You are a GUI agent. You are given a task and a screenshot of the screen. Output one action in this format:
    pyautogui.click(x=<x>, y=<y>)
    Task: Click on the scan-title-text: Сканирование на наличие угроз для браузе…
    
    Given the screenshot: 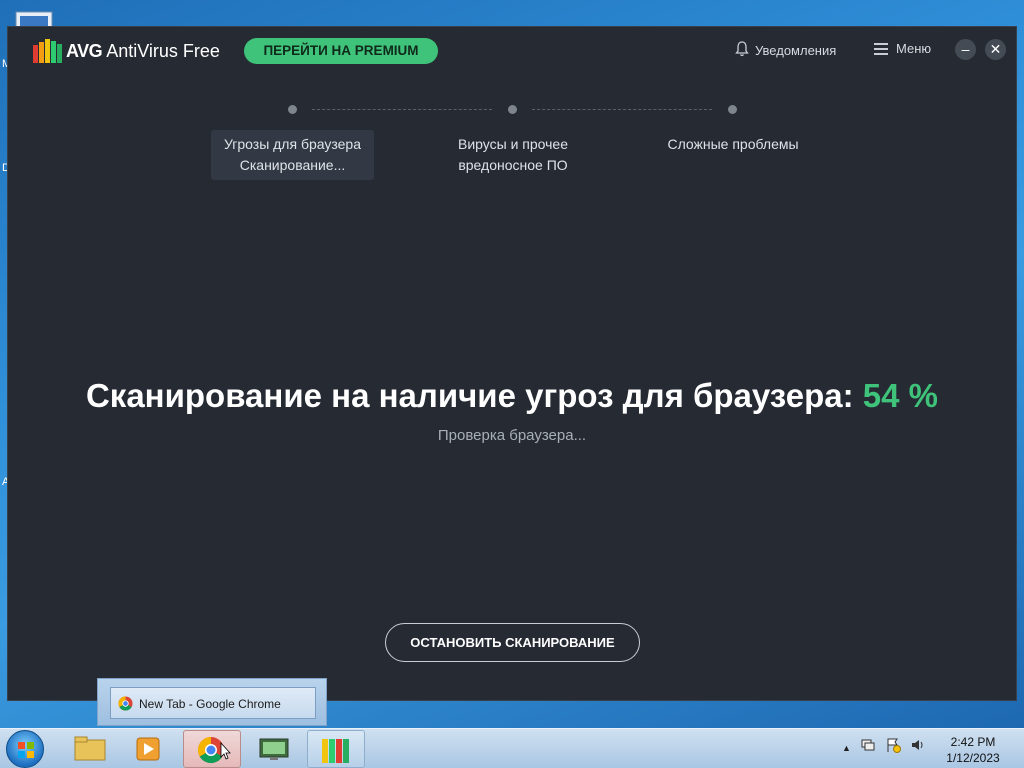 What is the action you would take?
    pyautogui.click(x=469, y=395)
    